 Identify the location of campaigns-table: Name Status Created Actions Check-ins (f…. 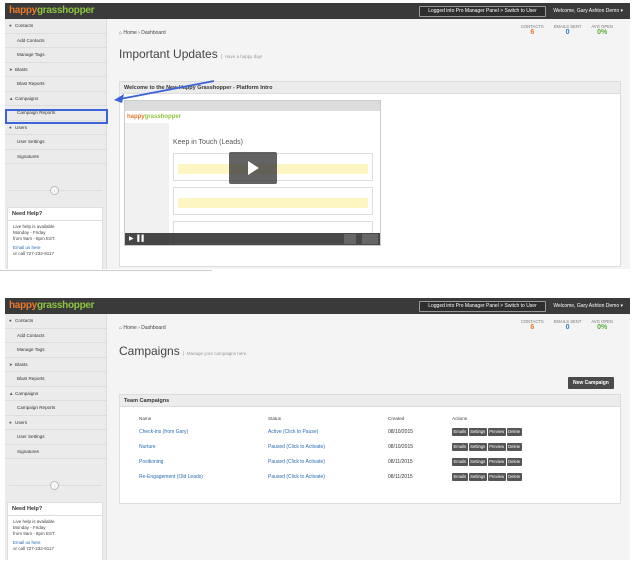
(371, 449).